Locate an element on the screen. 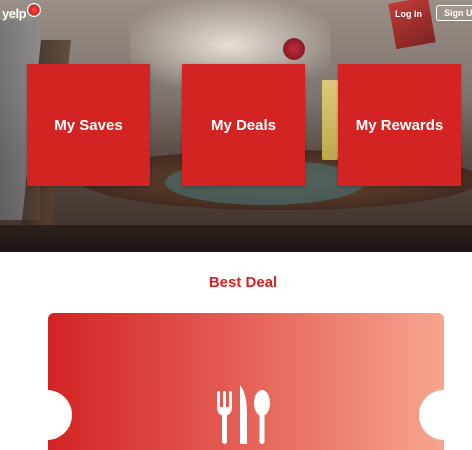 The image size is (472, 450). best-deal-title: Best Deal is located at coordinates (243, 282).